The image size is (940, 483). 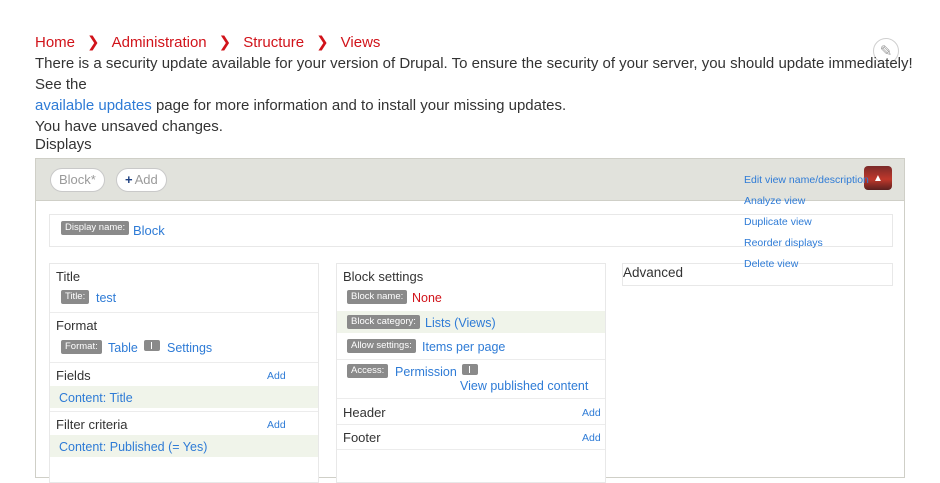 What do you see at coordinates (184, 397) in the screenshot?
I see `list-item: Content: Title` at bounding box center [184, 397].